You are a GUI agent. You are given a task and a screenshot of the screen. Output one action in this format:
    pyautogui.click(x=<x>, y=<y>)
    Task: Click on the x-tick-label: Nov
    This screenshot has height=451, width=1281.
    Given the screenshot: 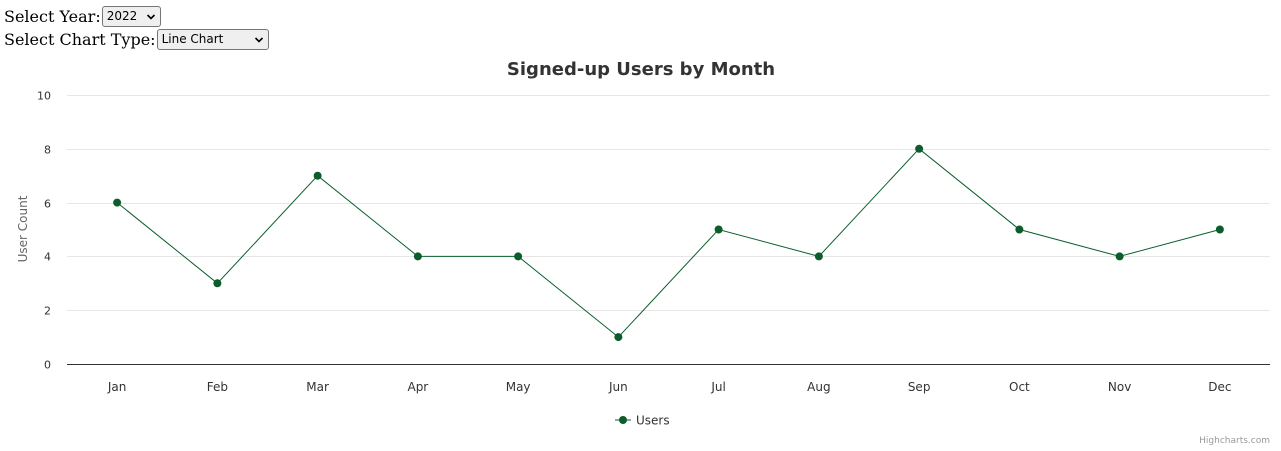 What is the action you would take?
    pyautogui.click(x=1119, y=387)
    